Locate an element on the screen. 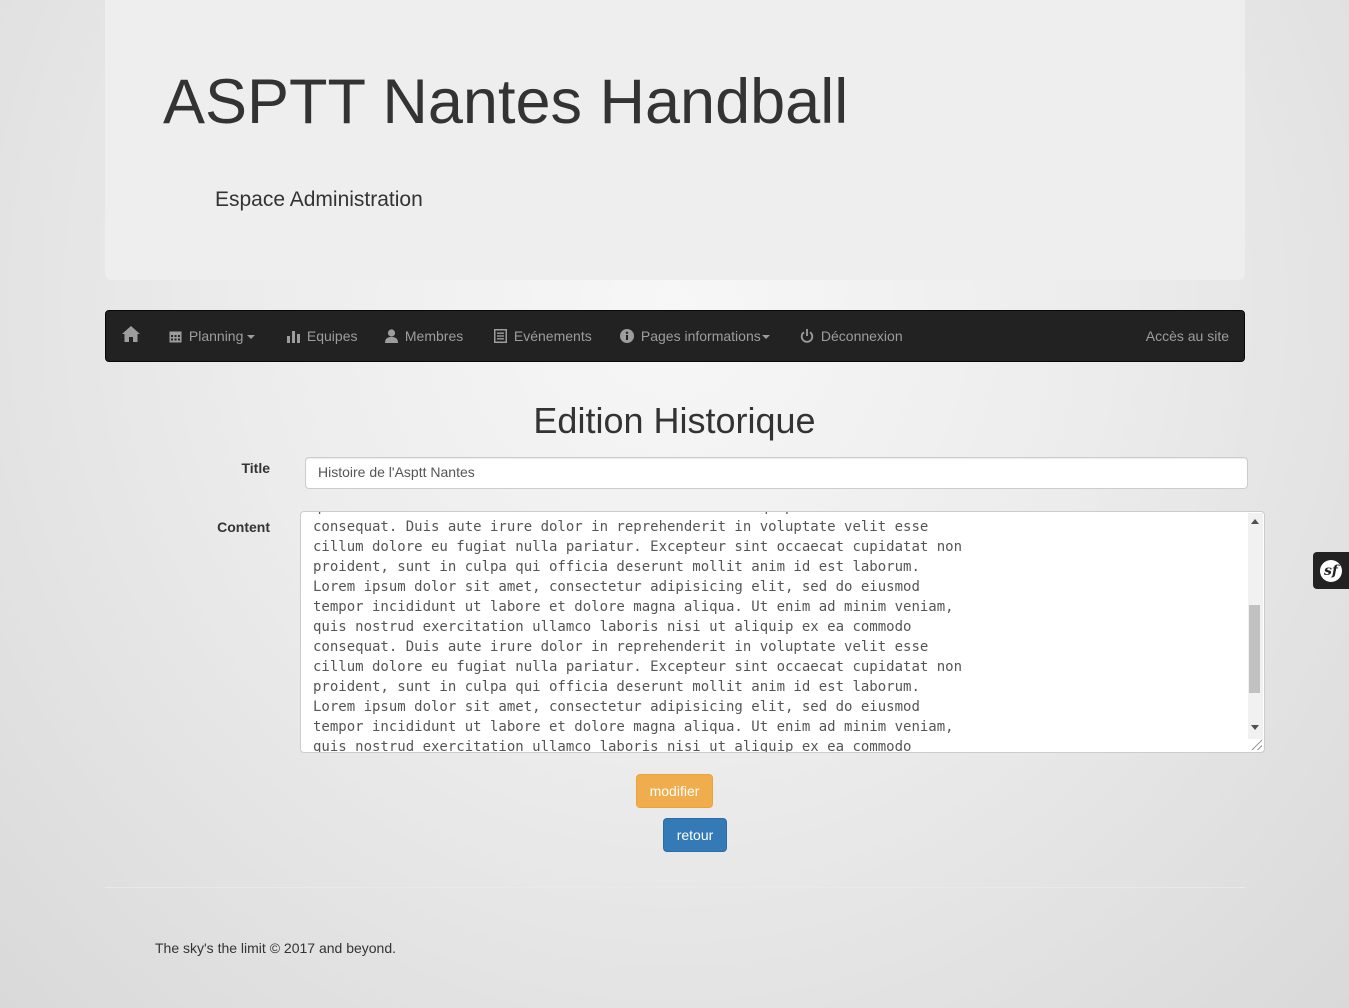 This screenshot has width=1349, height=1008. title-input: Histoire de l'Asptt Nantes is located at coordinates (776, 473).